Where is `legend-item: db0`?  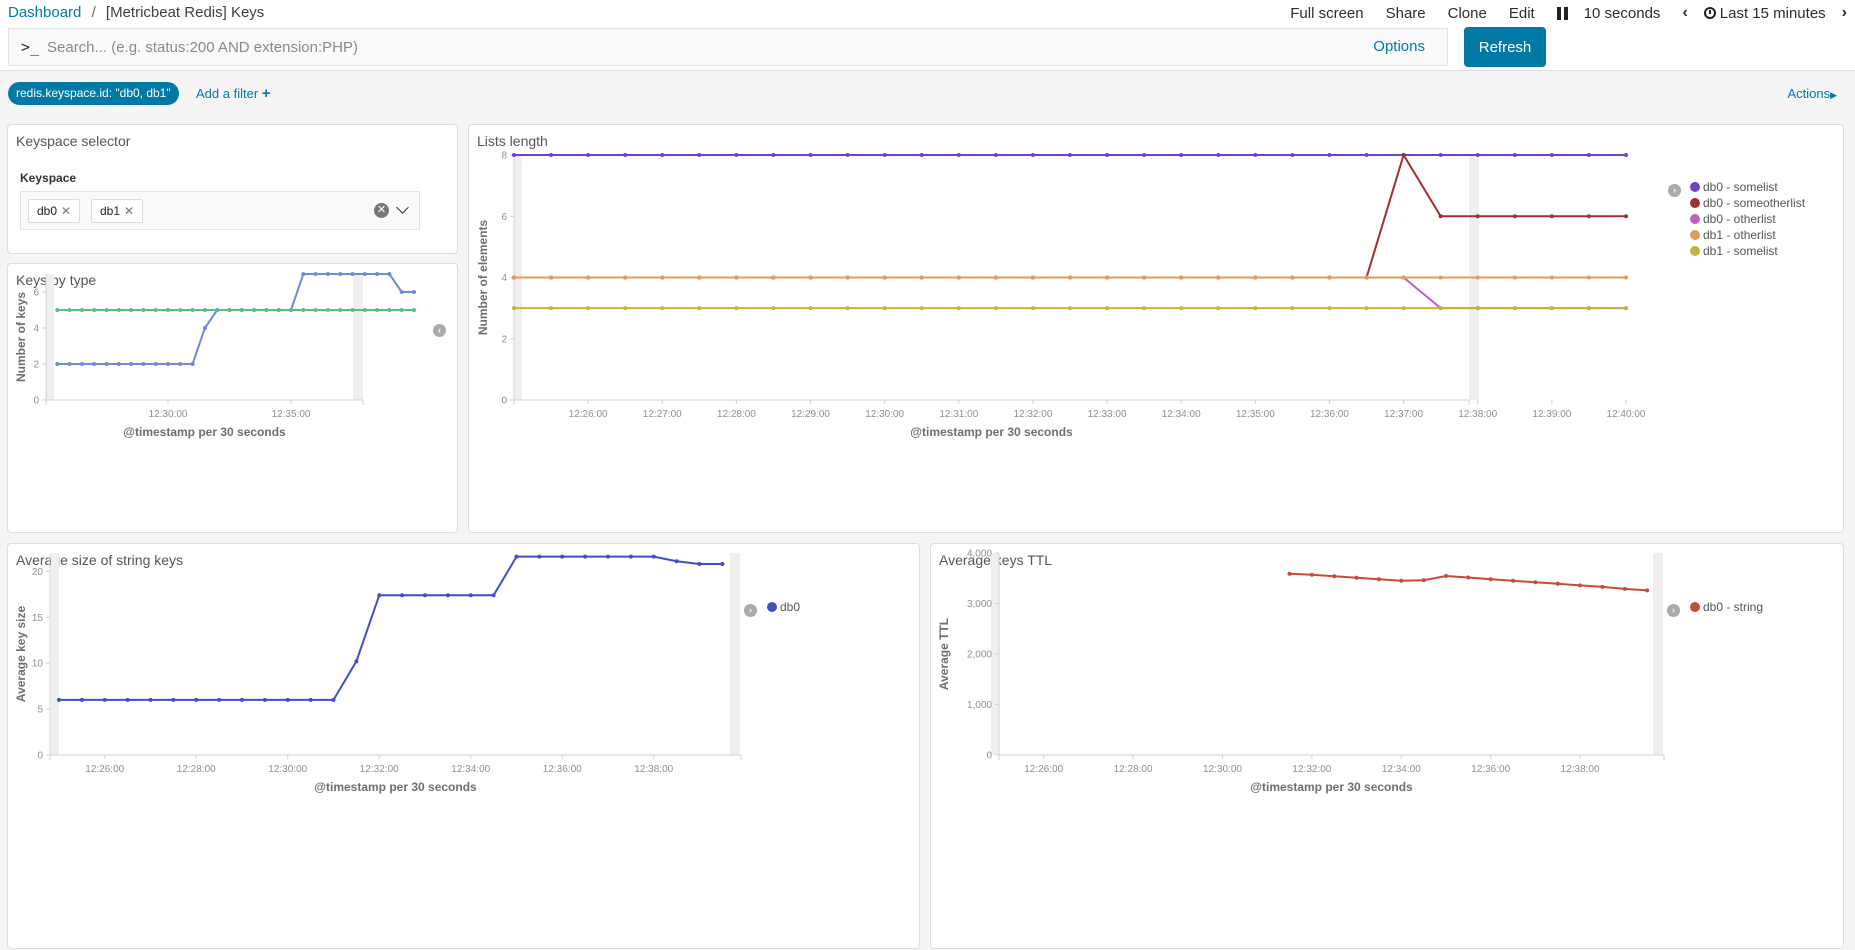
legend-item: db0 is located at coordinates (783, 607).